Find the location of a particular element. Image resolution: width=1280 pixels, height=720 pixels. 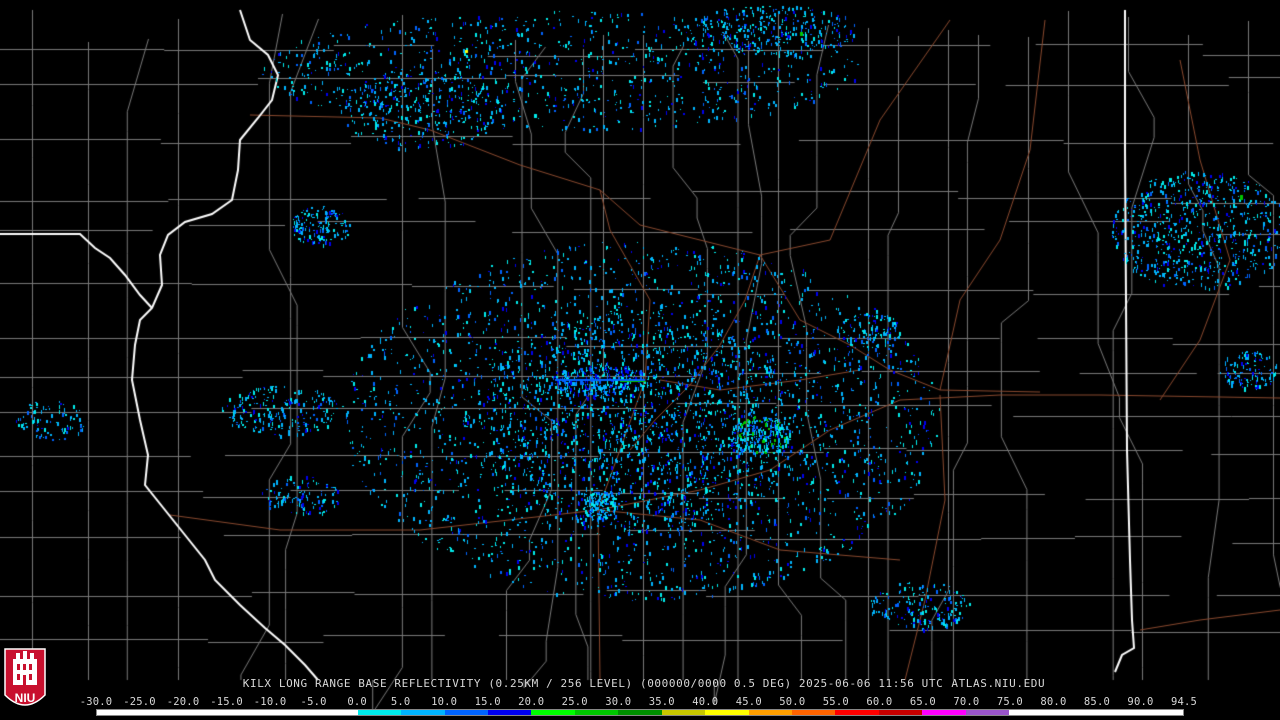

scale-label: 85.0 is located at coordinates (1096, 702).